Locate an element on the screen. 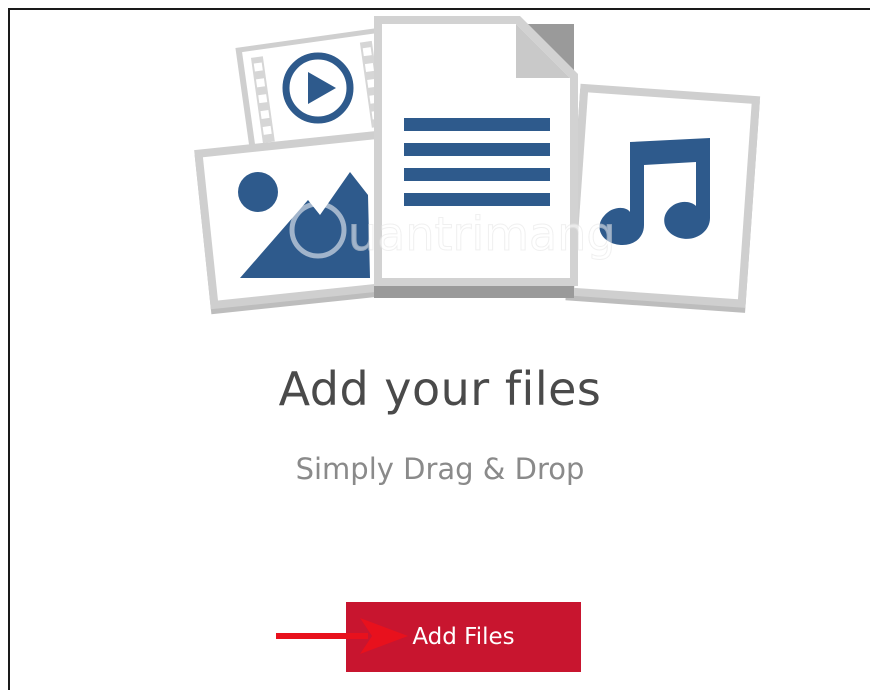  page-subtitle: Simply Drag & Drop is located at coordinates (440, 469).